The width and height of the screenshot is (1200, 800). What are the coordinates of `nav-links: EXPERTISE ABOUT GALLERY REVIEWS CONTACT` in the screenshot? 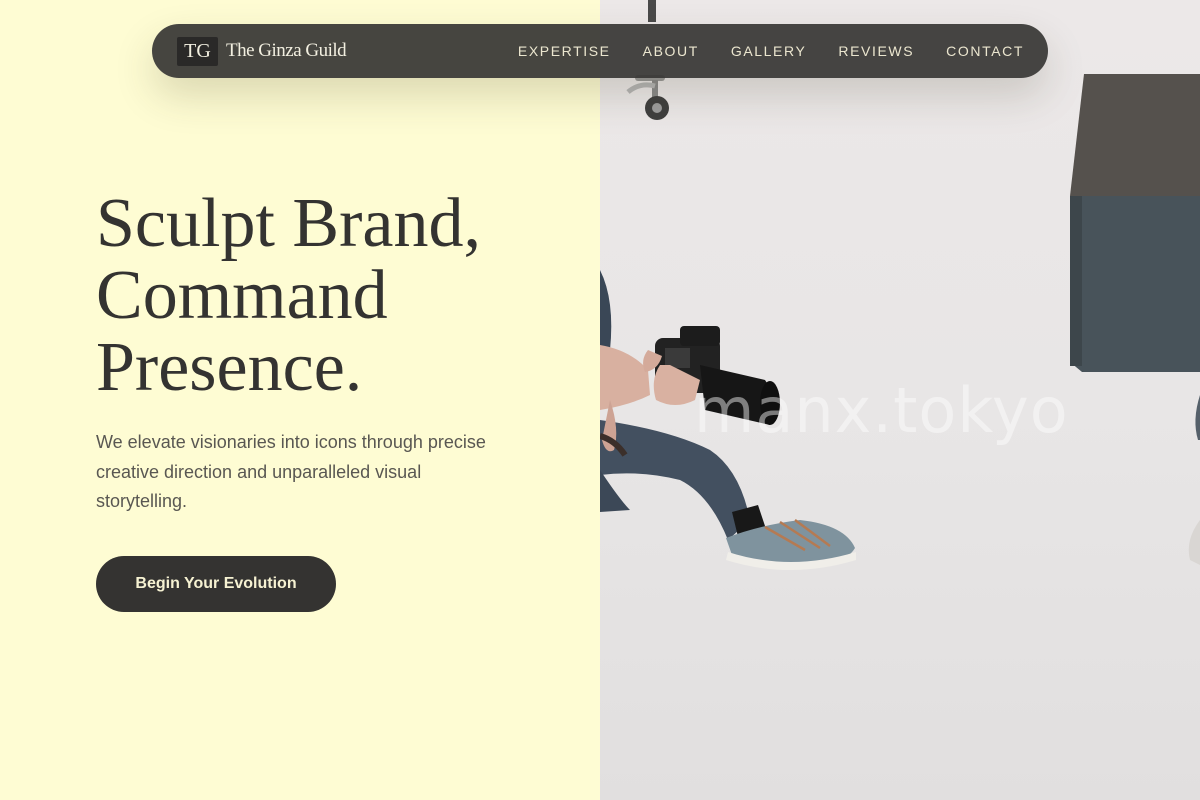 It's located at (771, 51).